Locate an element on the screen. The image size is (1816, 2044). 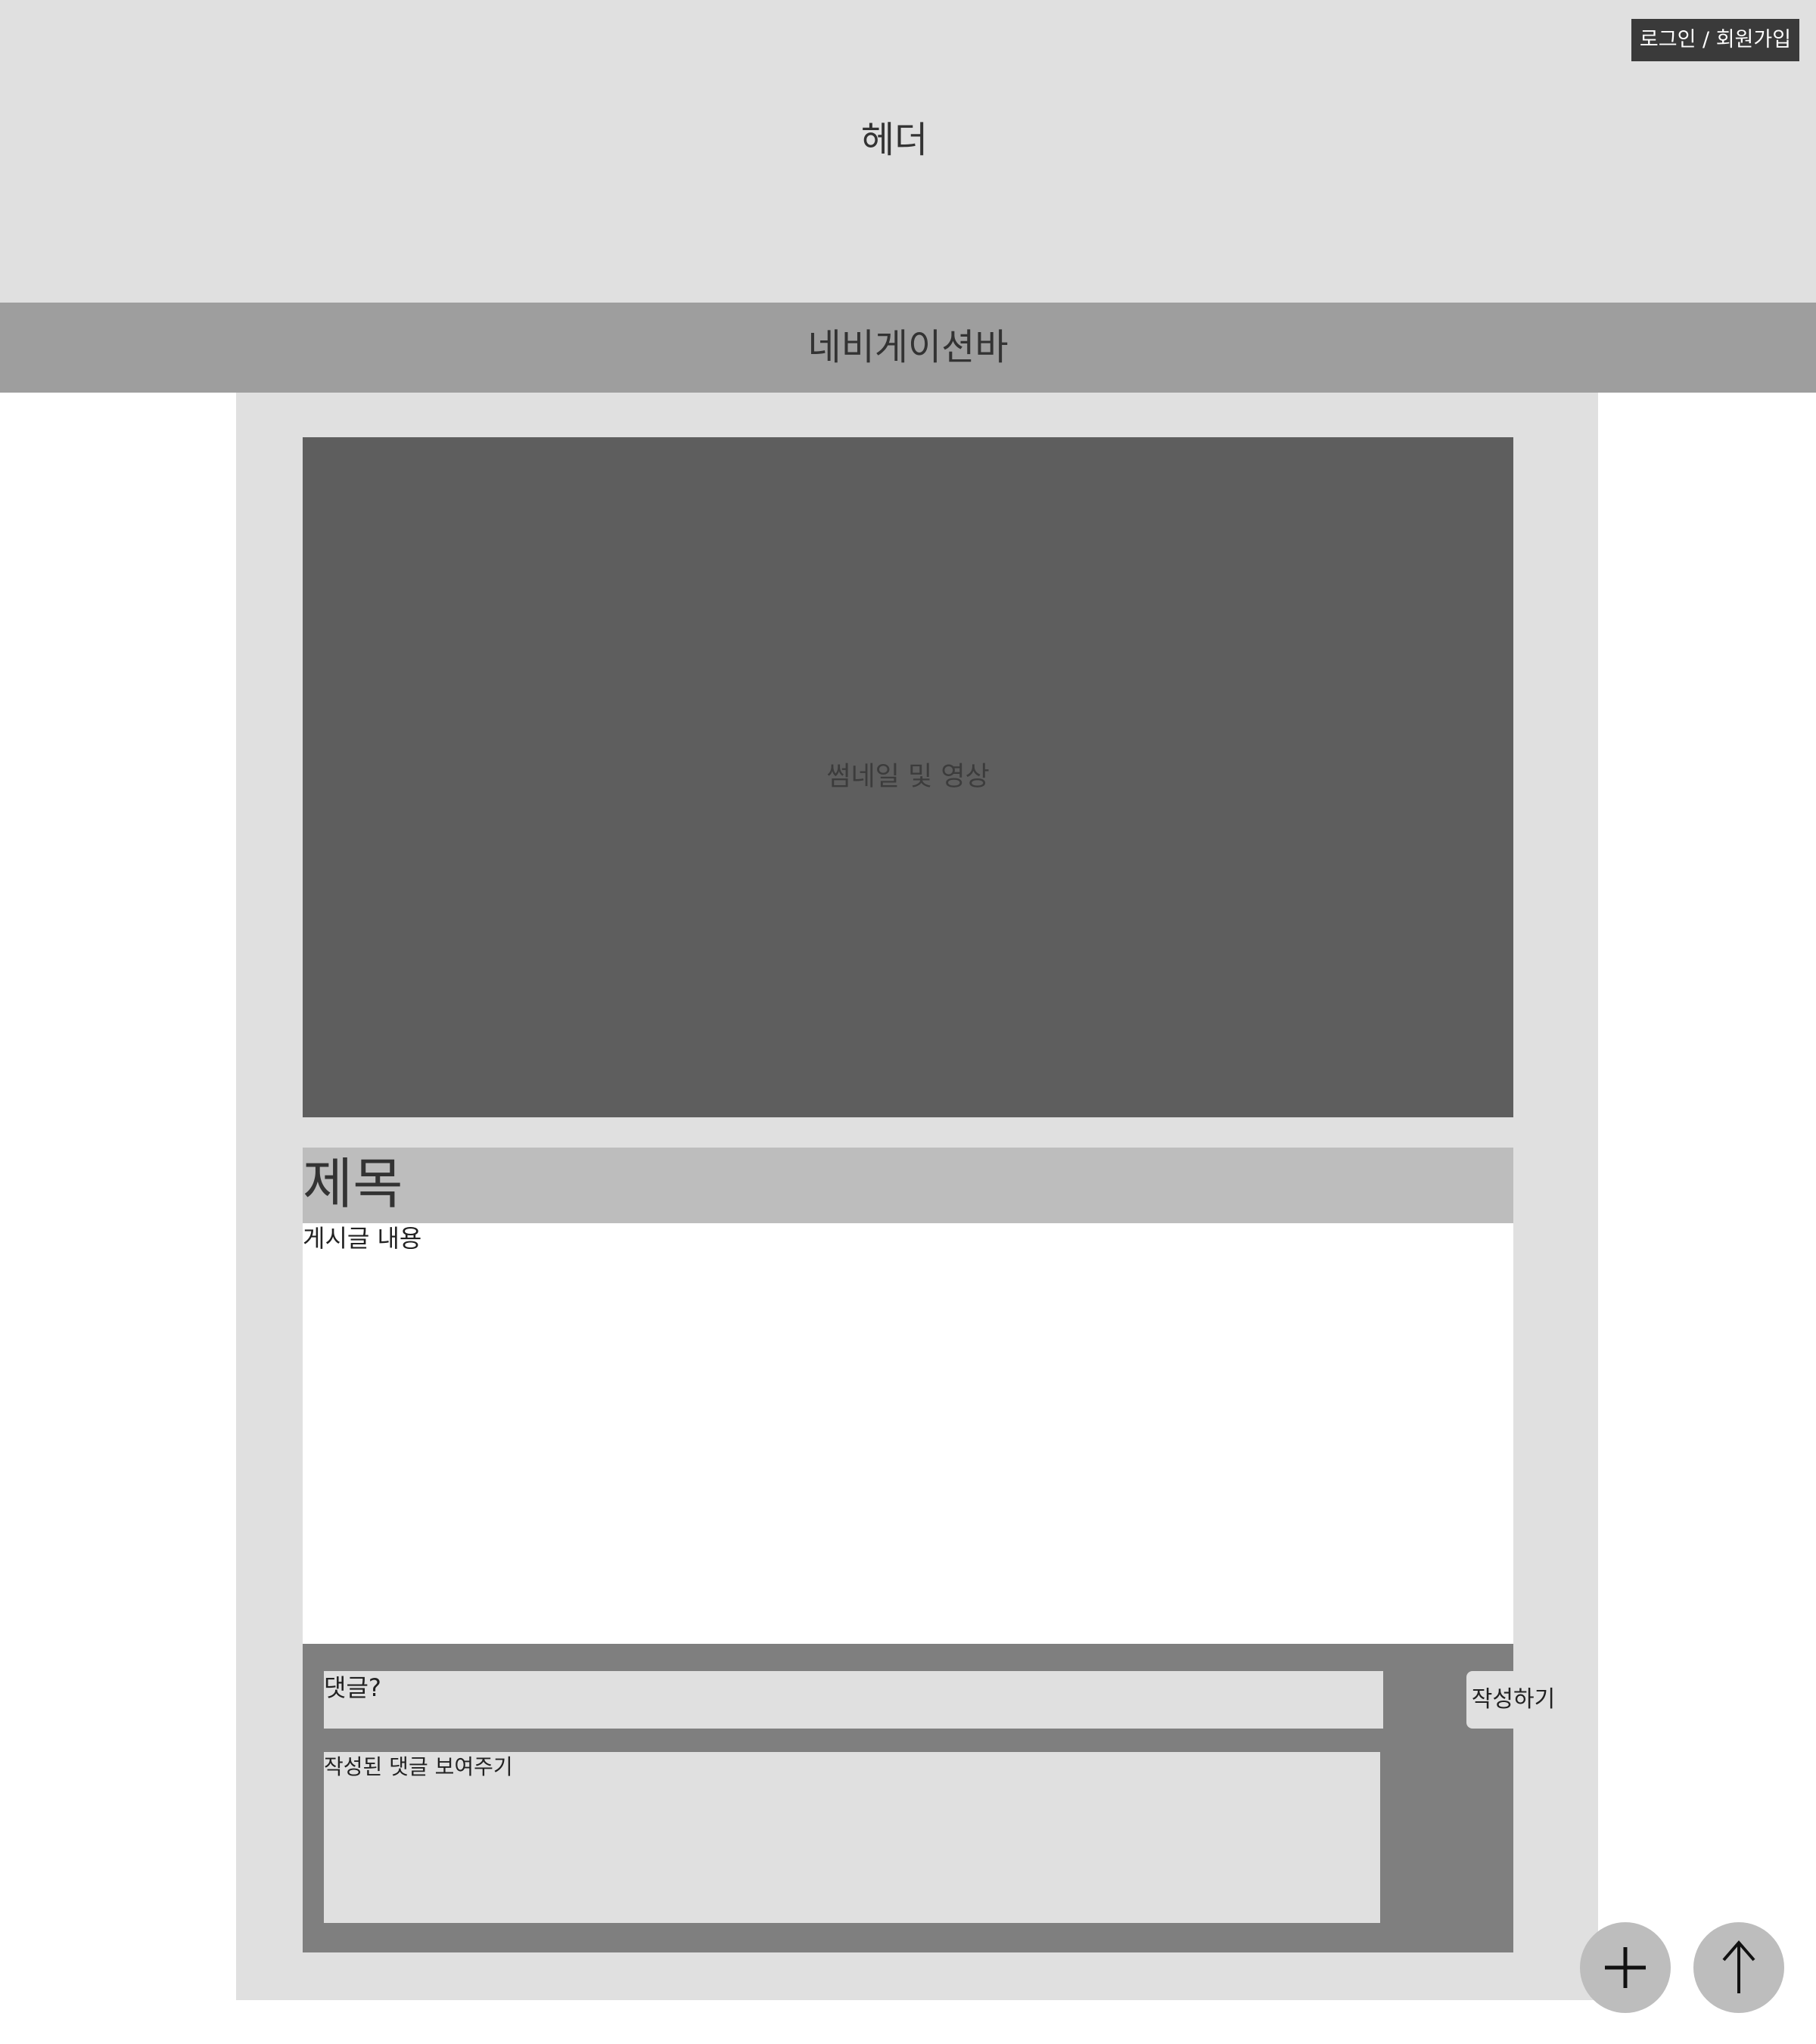
add-post-button is located at coordinates (1626, 1967).